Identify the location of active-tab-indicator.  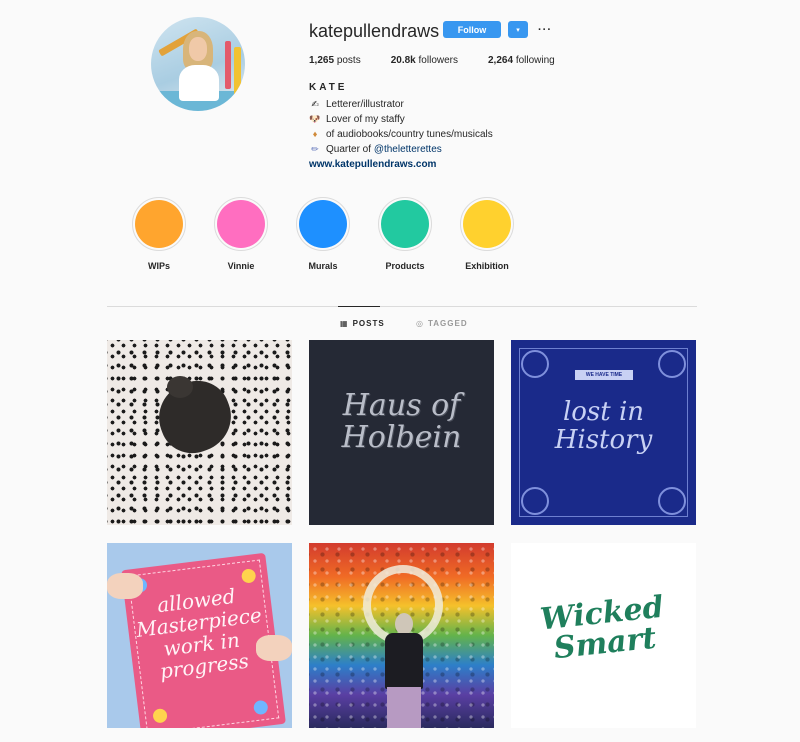
(359, 306).